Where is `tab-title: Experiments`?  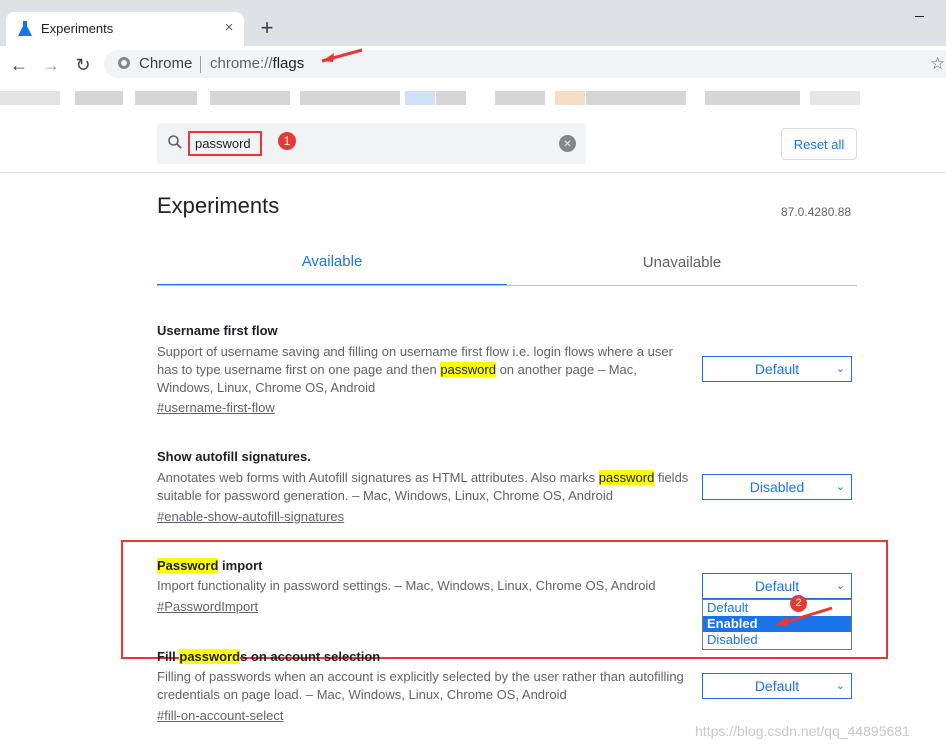 tab-title: Experiments is located at coordinates (77, 28).